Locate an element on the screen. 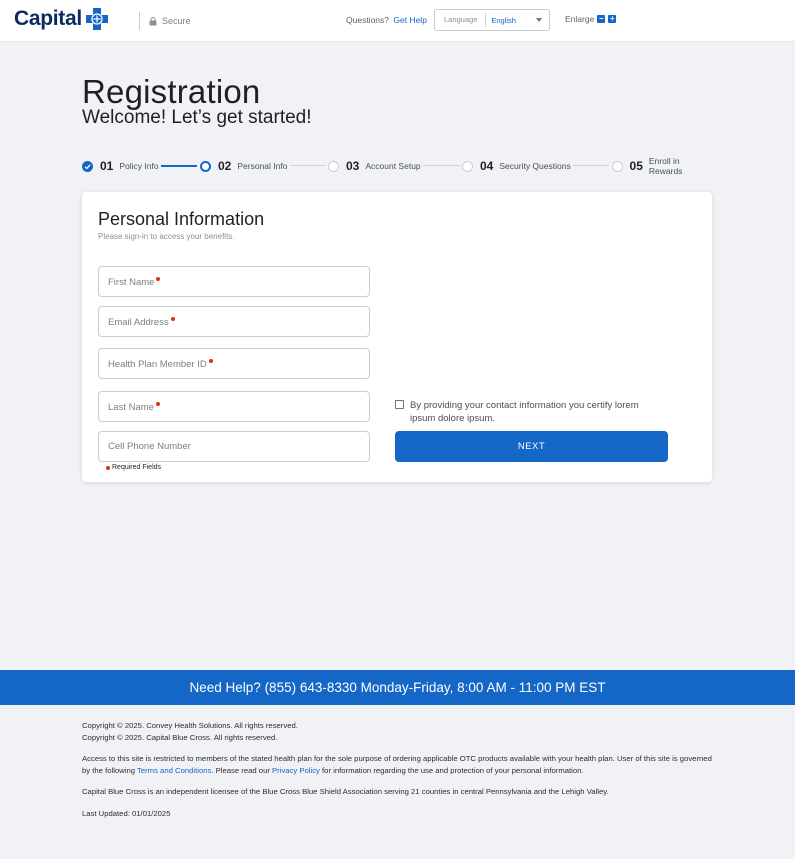 This screenshot has width=795, height=859. privacy-link: Privacy Policy is located at coordinates (296, 770).